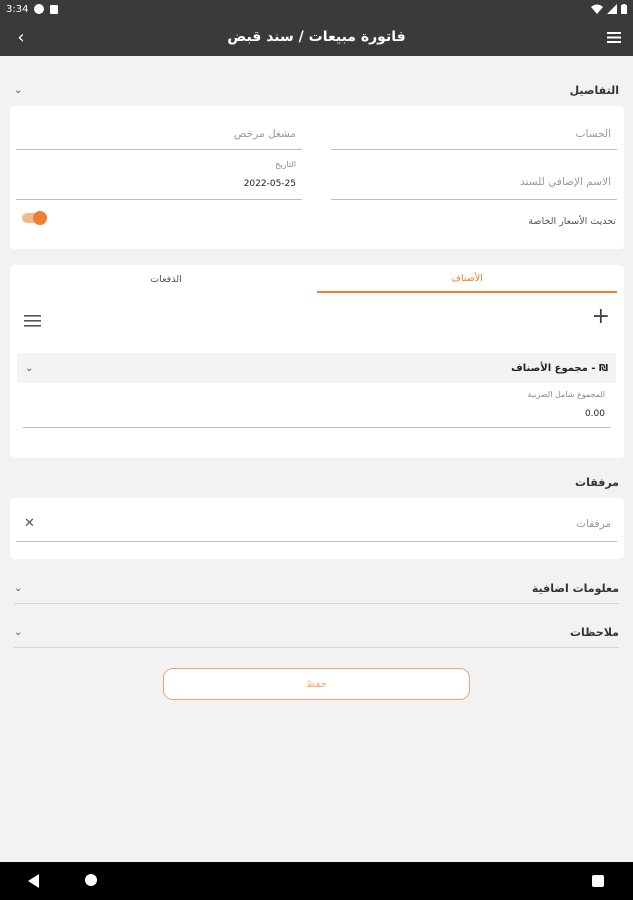  Describe the element at coordinates (597, 482) in the screenshot. I see `attachments-title: مرفقات` at that location.